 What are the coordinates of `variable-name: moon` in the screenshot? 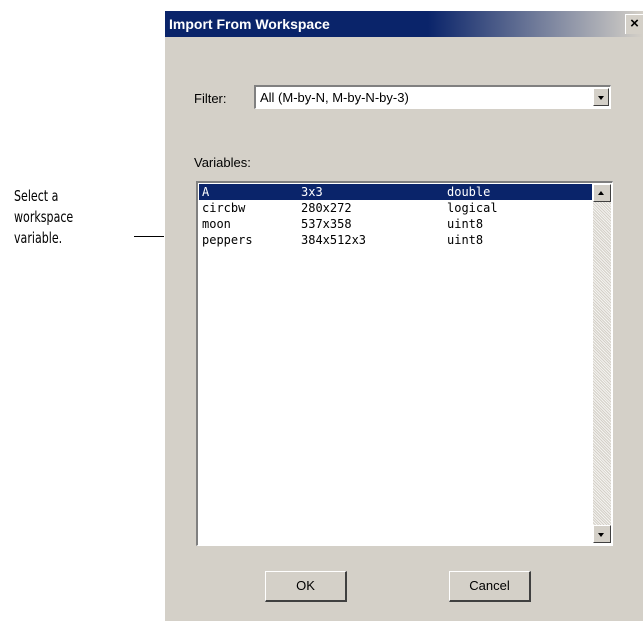 It's located at (216, 224).